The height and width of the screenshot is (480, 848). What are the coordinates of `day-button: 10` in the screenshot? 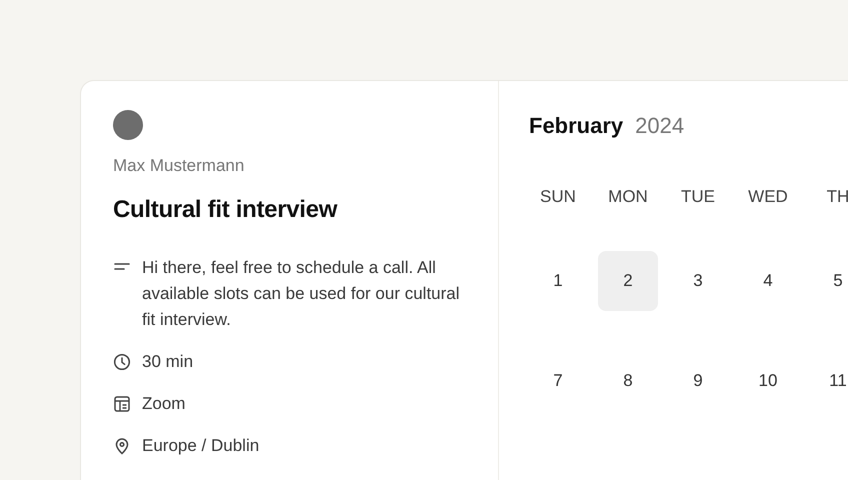 It's located at (768, 381).